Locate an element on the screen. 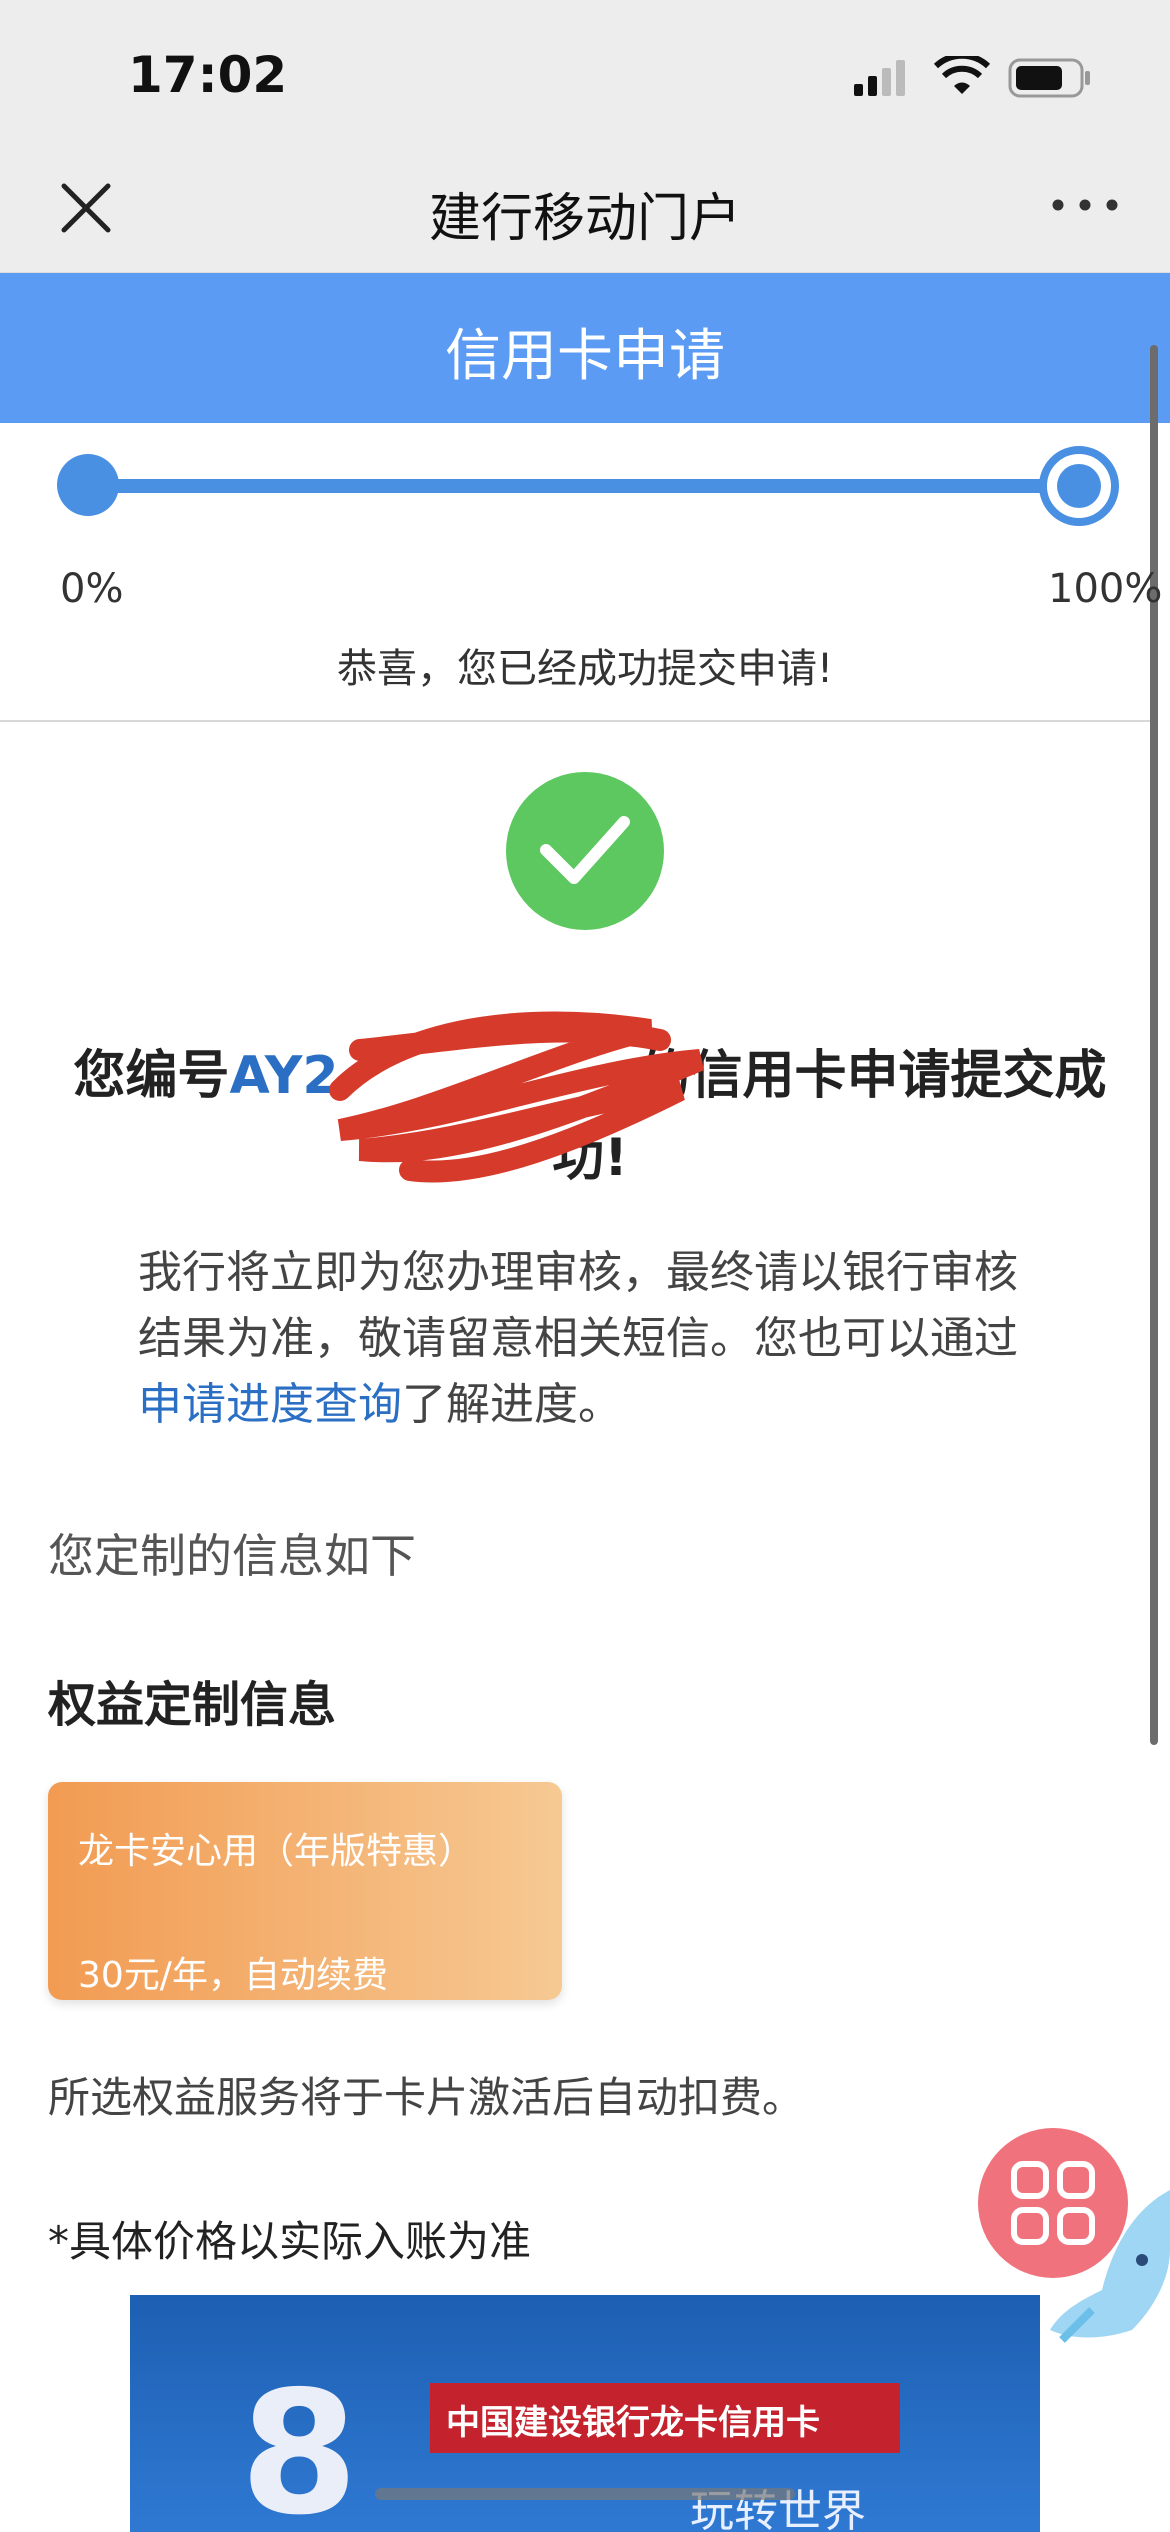 The height and width of the screenshot is (2532, 1170). progress-end-marker is located at coordinates (1079, 486).